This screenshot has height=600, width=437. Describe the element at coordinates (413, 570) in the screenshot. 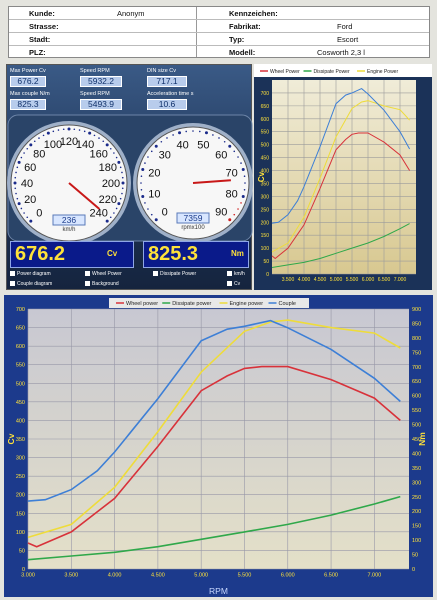

I see `y-right-tick-label: 0` at that location.